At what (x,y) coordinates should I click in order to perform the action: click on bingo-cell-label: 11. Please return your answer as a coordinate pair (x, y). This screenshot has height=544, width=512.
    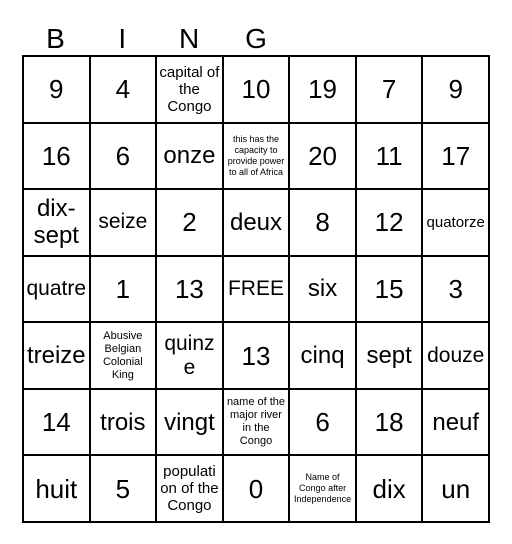
    Looking at the image, I should click on (389, 155).